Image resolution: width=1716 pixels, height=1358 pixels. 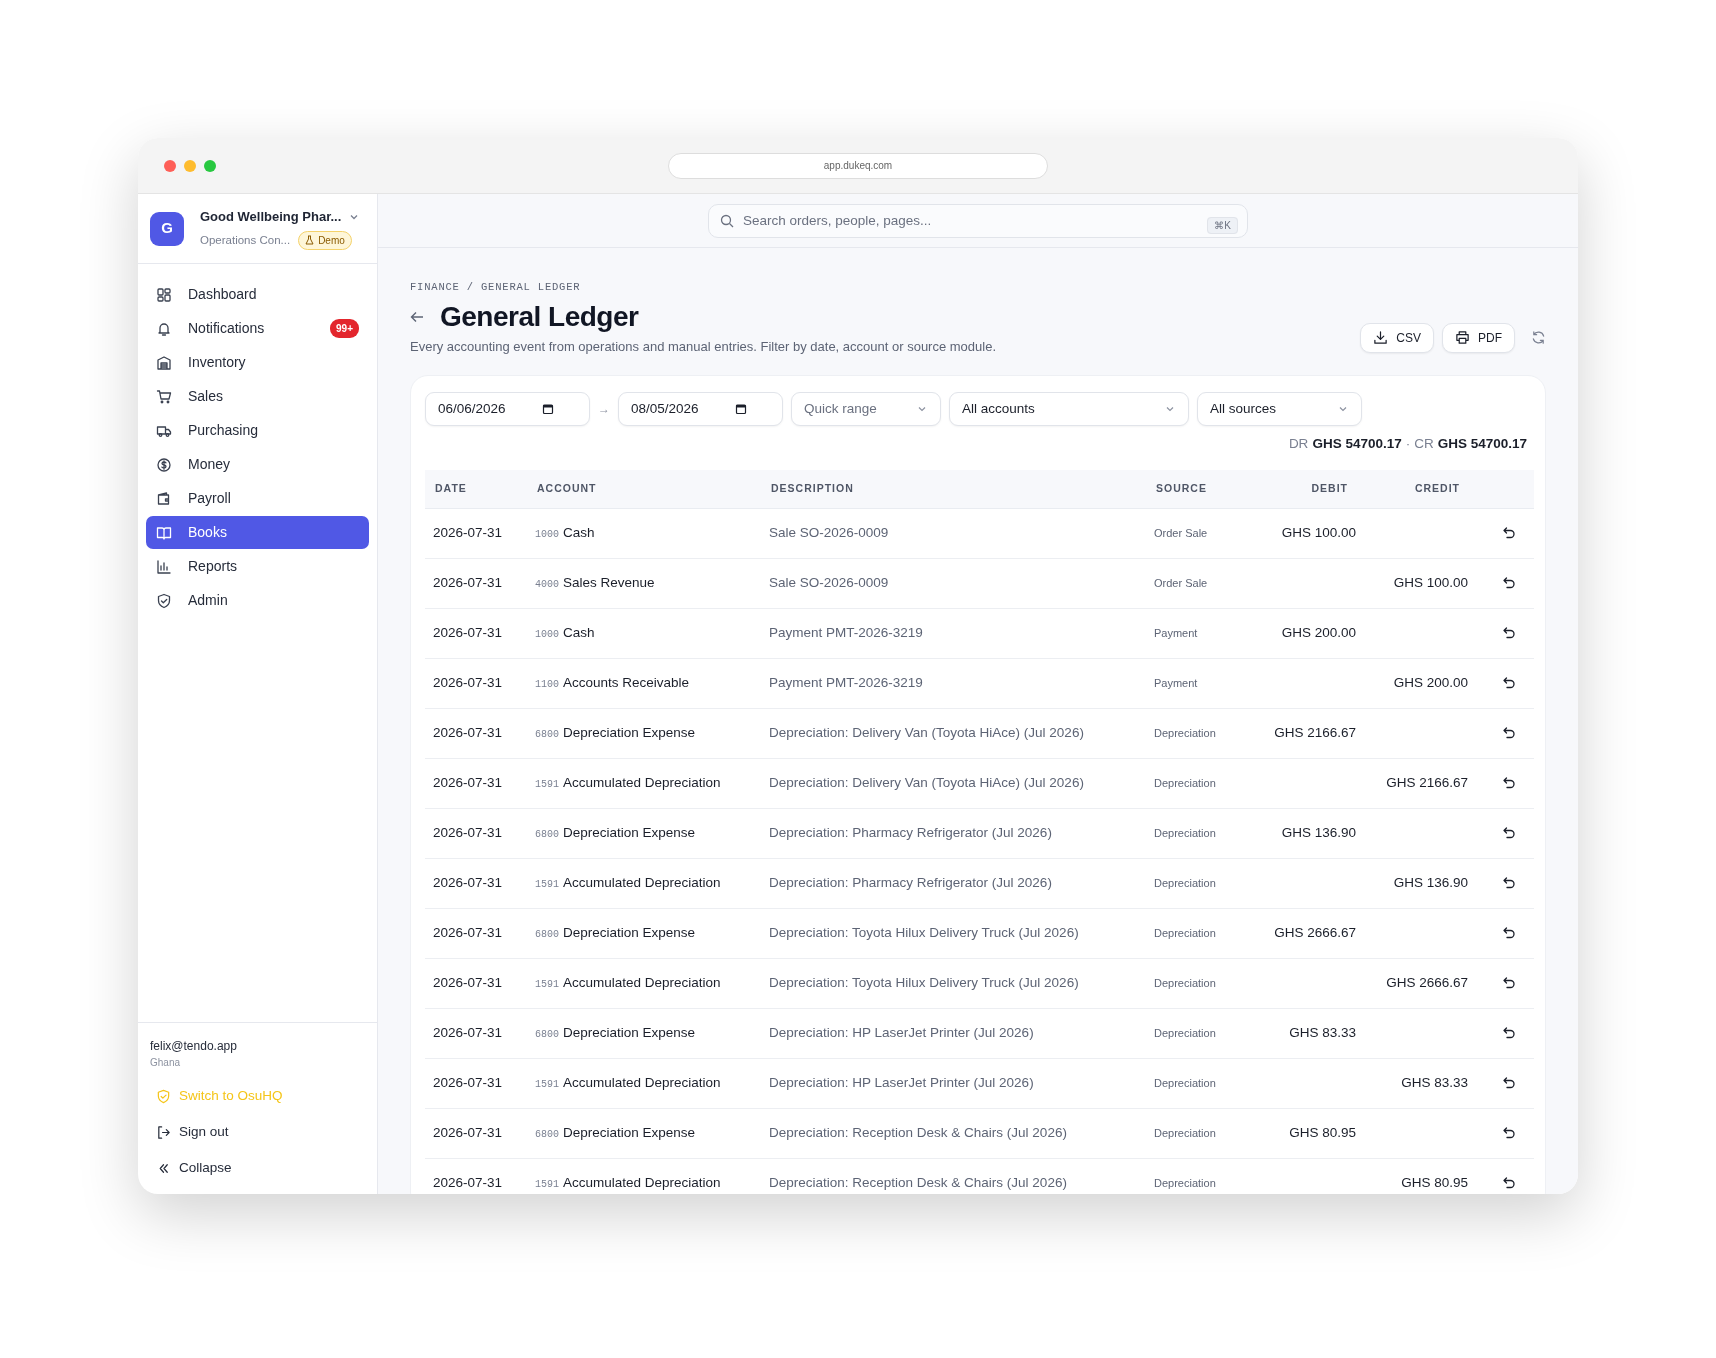 What do you see at coordinates (604, 409) in the screenshot?
I see `range-arrow: →` at bounding box center [604, 409].